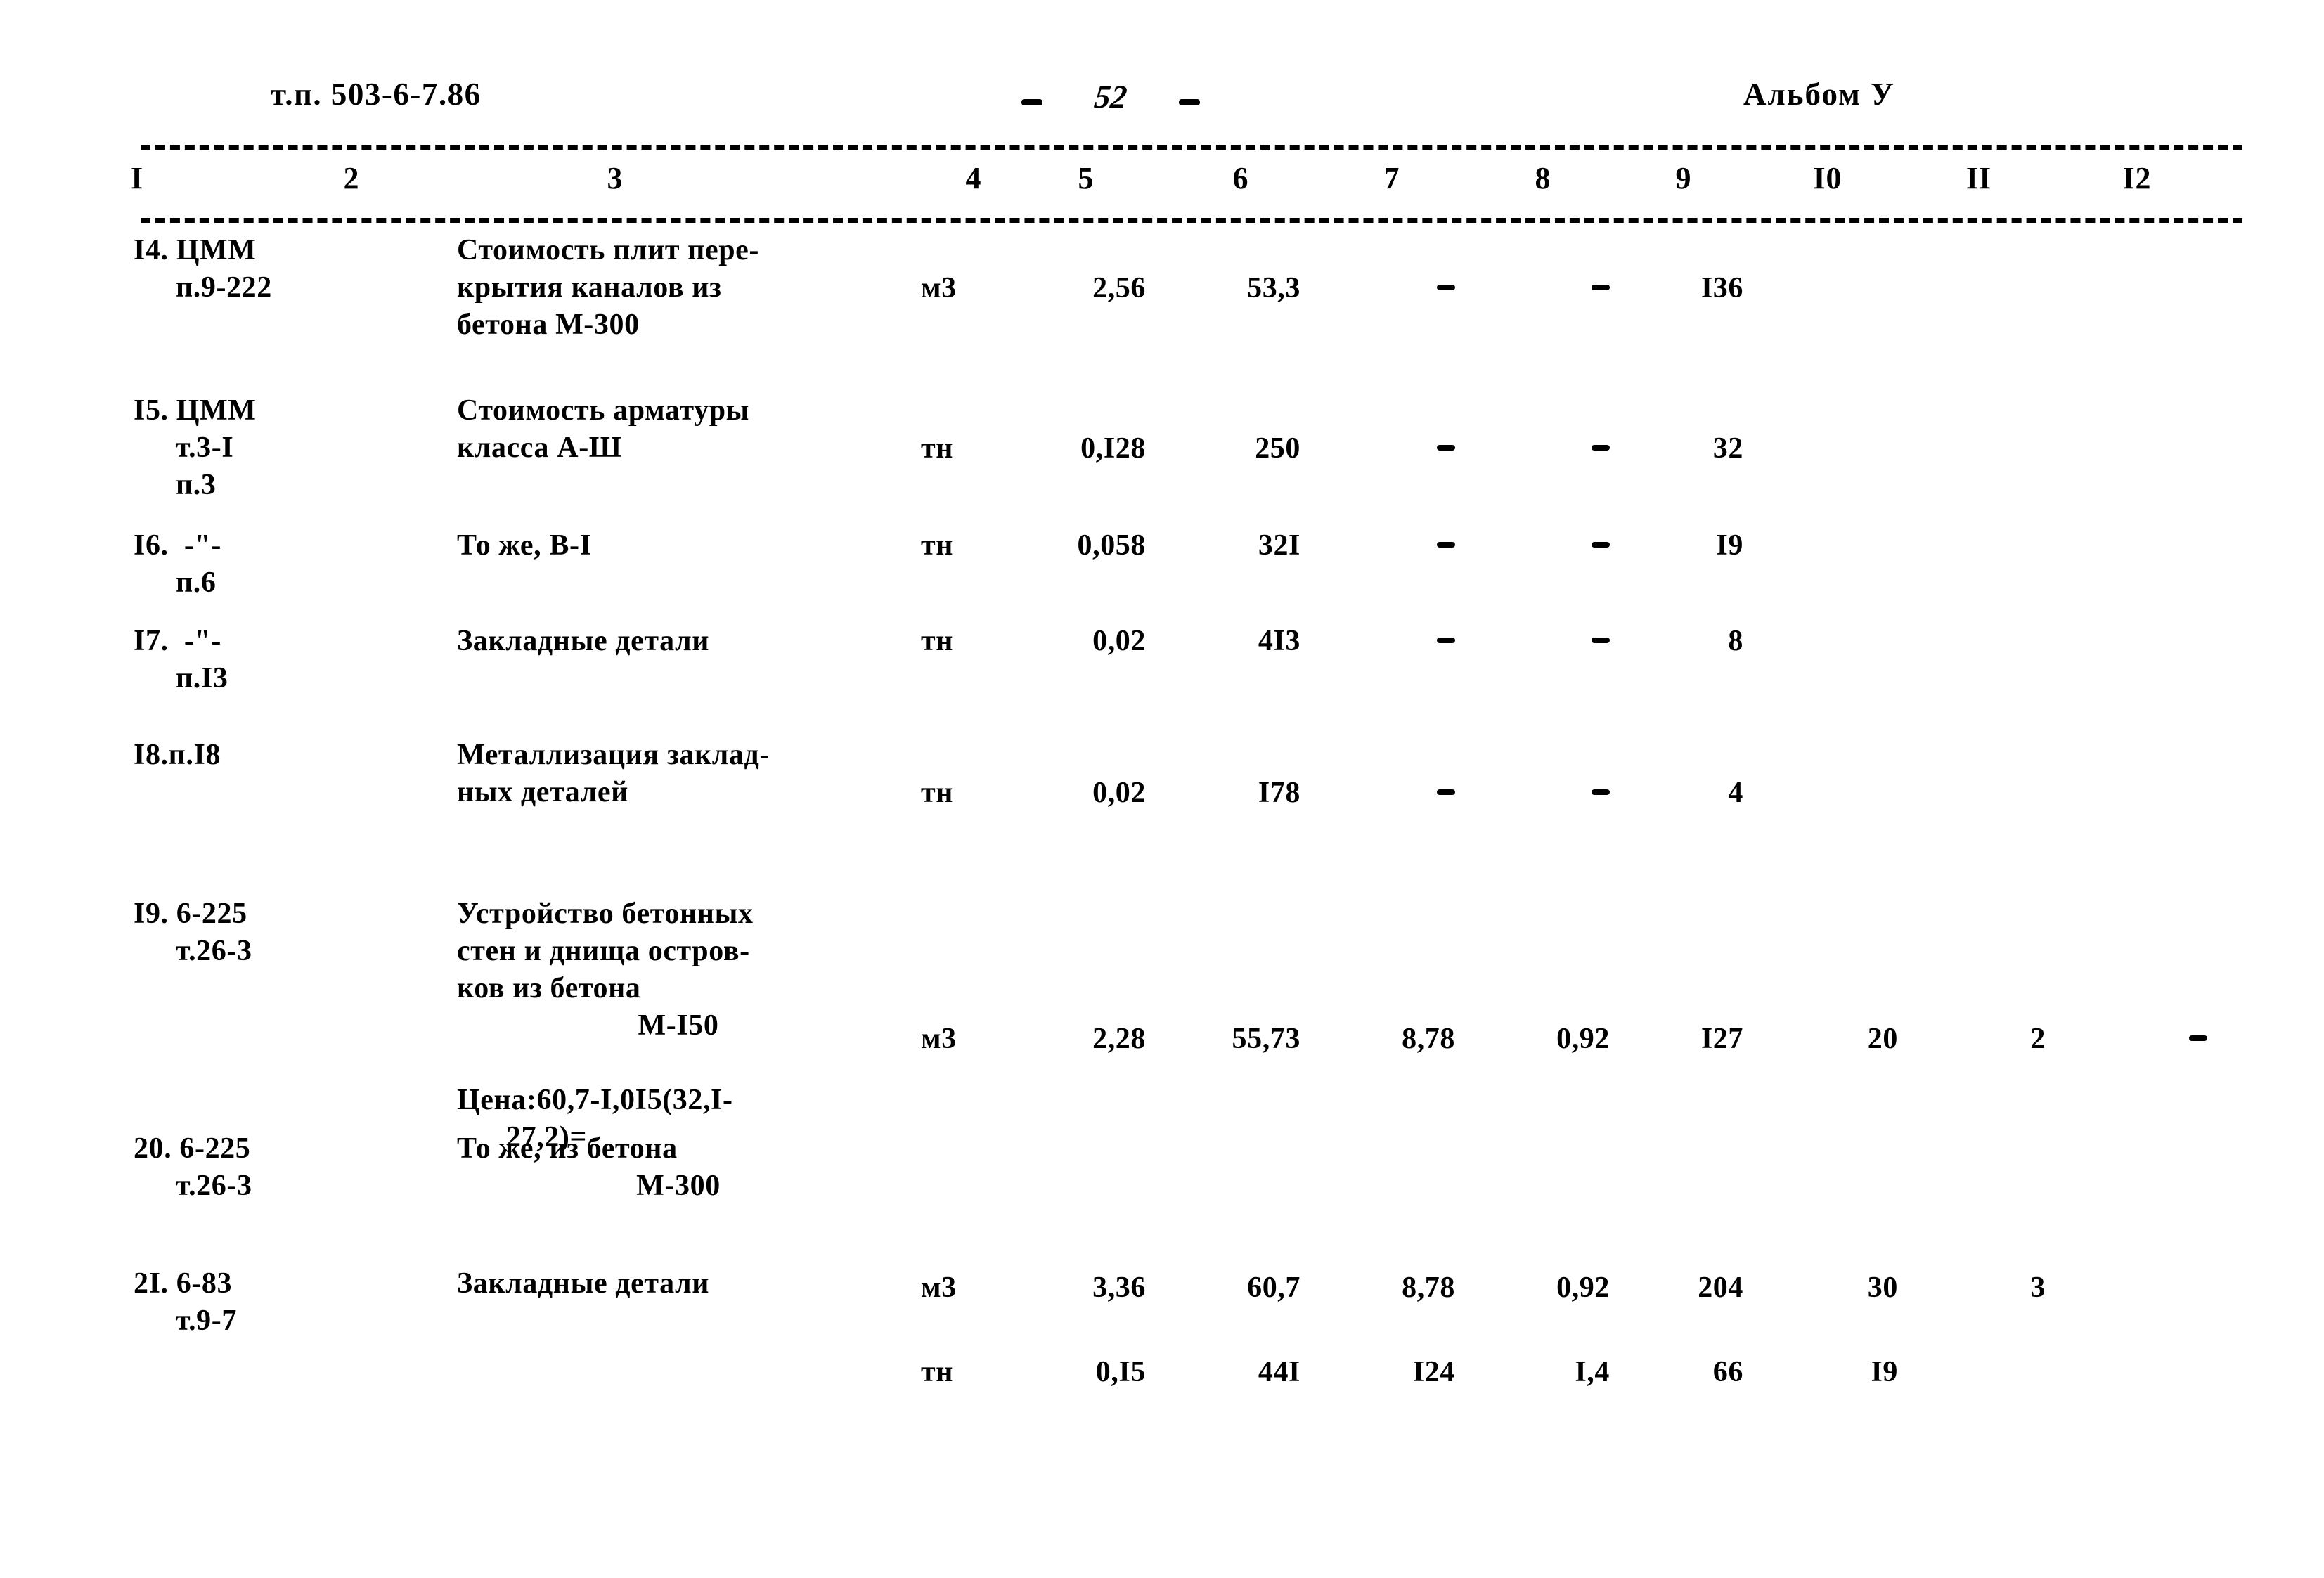 The image size is (2324, 1578). Describe the element at coordinates (595, 1100) in the screenshot. I see `row-price-line: Цена:60,7-I,0I5(32,I-` at that location.